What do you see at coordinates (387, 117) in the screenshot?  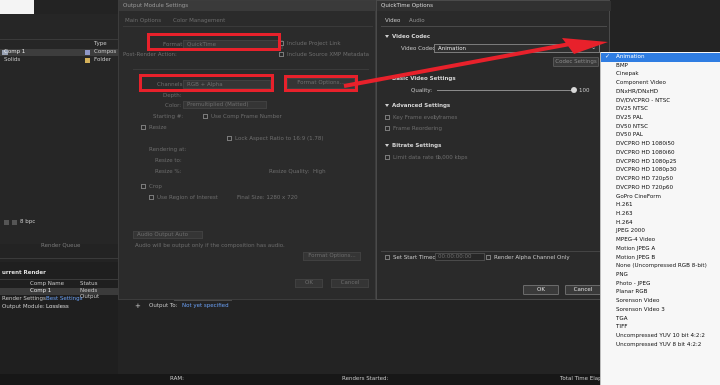 I see `key-frame-checkbox` at bounding box center [387, 117].